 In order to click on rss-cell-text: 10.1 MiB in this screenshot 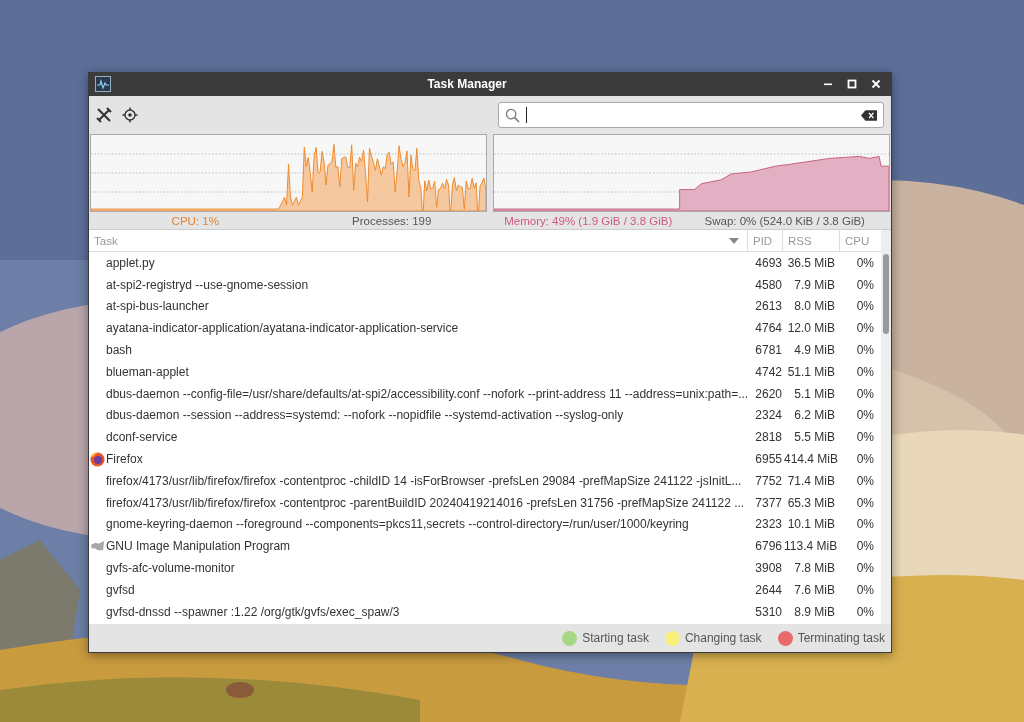, I will do `click(811, 524)`.